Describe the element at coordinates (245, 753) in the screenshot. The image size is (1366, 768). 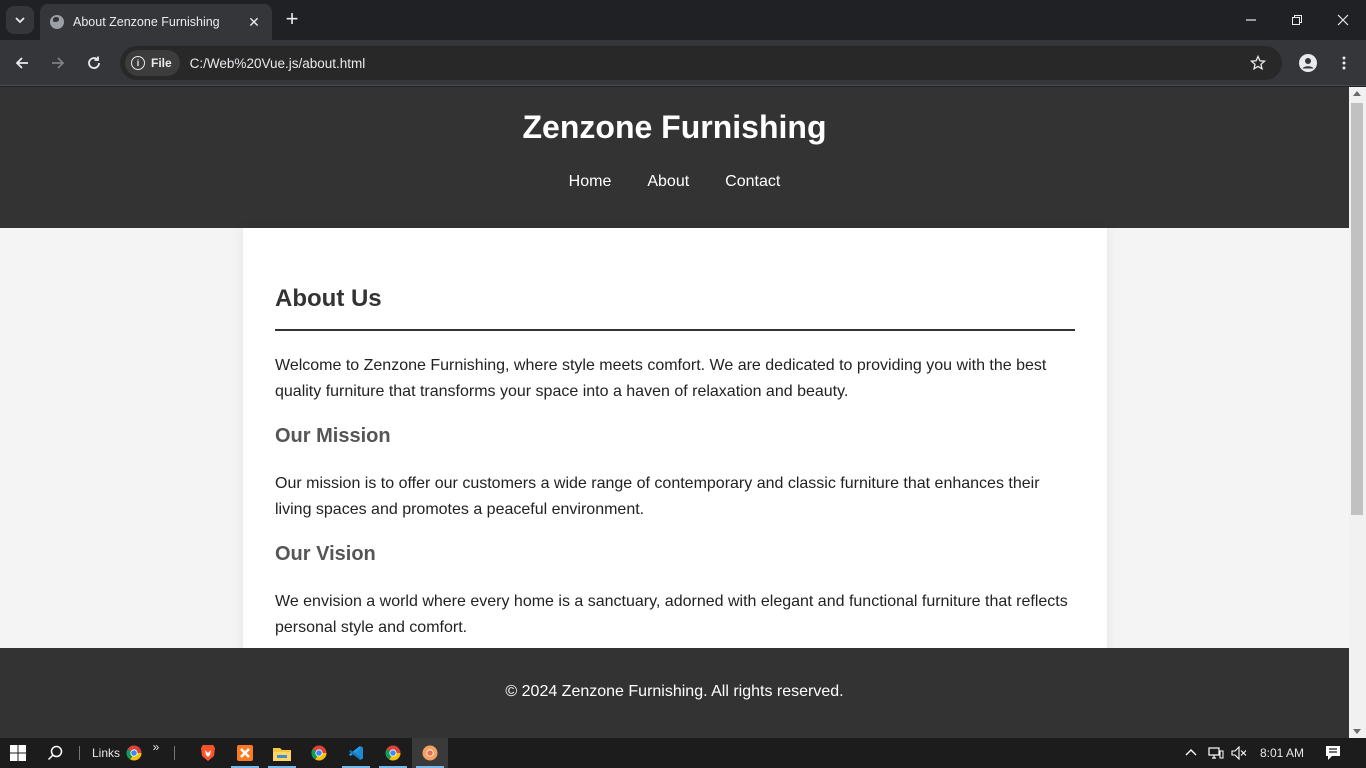
I see `xampp-icon` at that location.